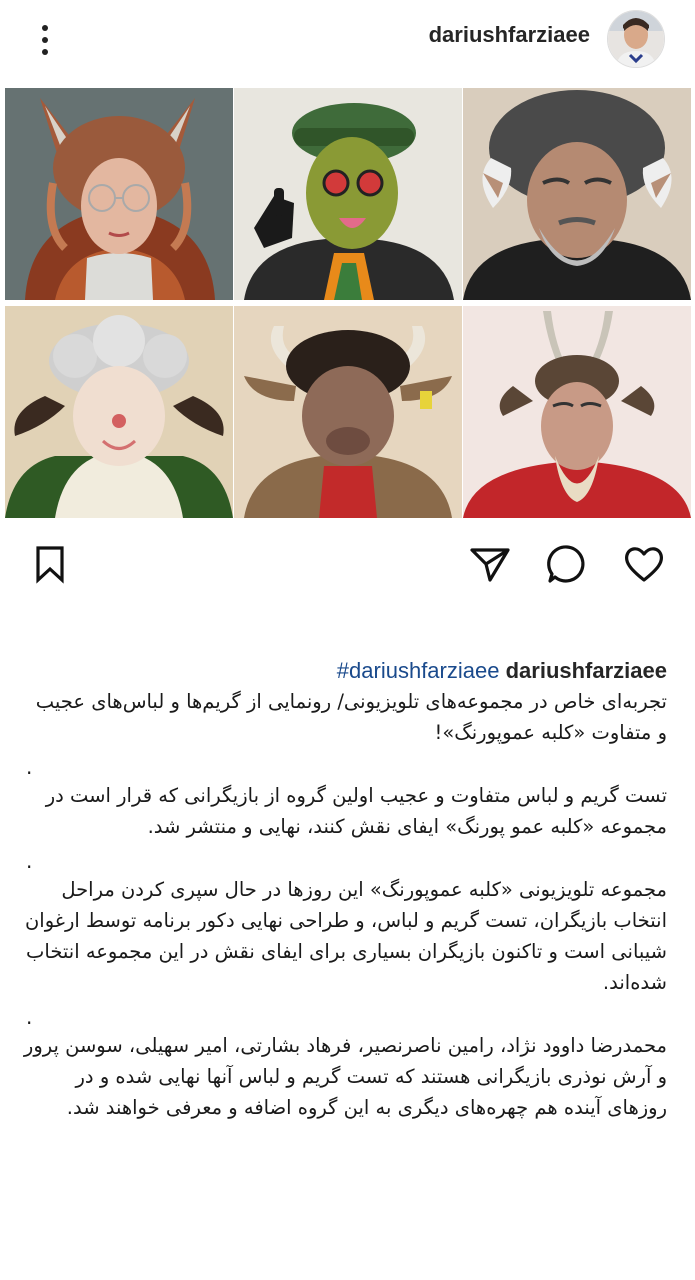 This screenshot has height=1280, width=695. What do you see at coordinates (347, 565) in the screenshot?
I see `post-actions-bar` at bounding box center [347, 565].